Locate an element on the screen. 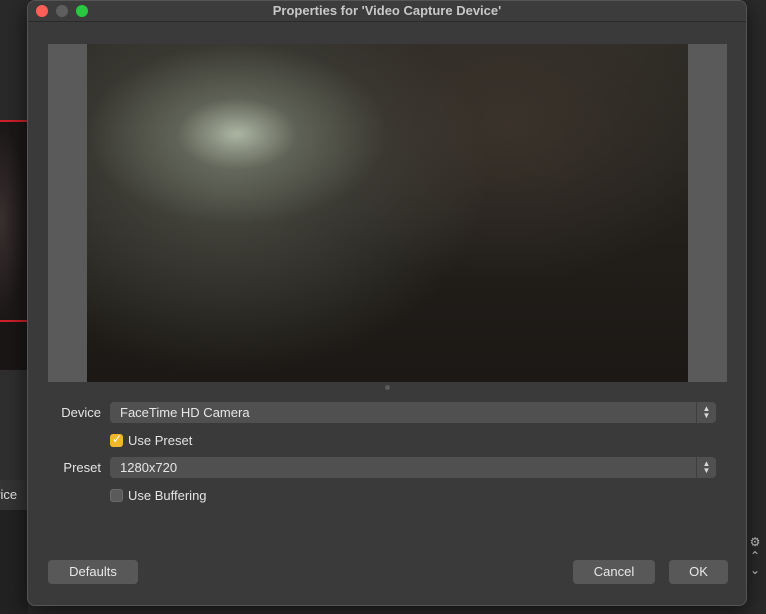  window-title: Properties for 'Video Capture Device' is located at coordinates (387, 10).